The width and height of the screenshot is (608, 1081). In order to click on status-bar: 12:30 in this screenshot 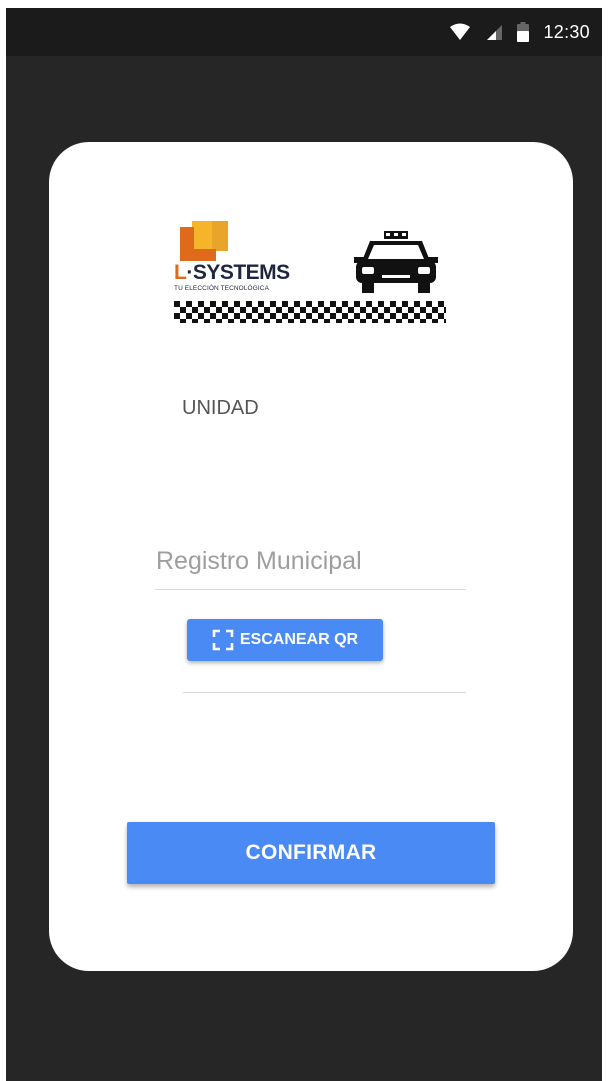, I will do `click(304, 32)`.